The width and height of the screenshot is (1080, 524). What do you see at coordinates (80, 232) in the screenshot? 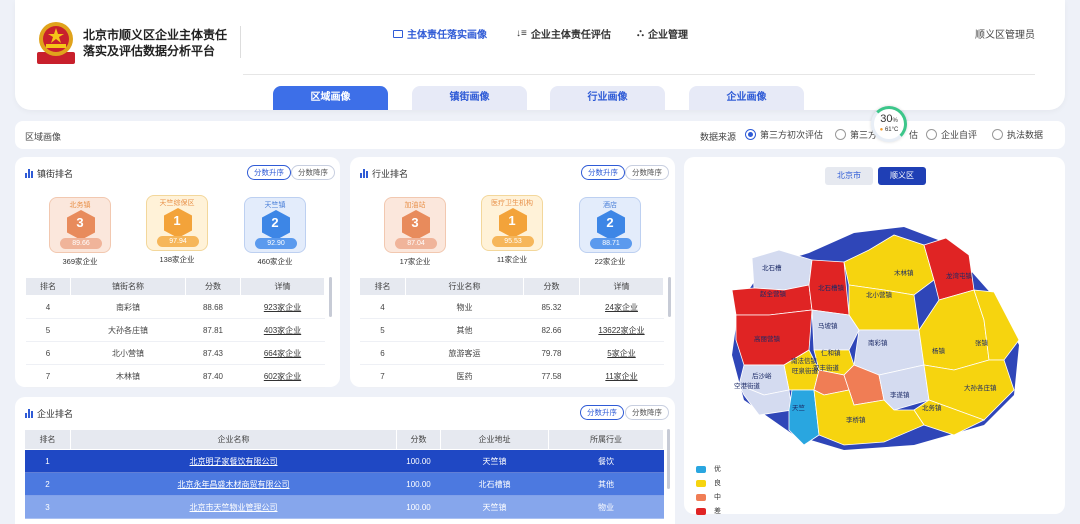
I see `podium-third: 北务镇 3 89.66 369家企业` at bounding box center [80, 232].